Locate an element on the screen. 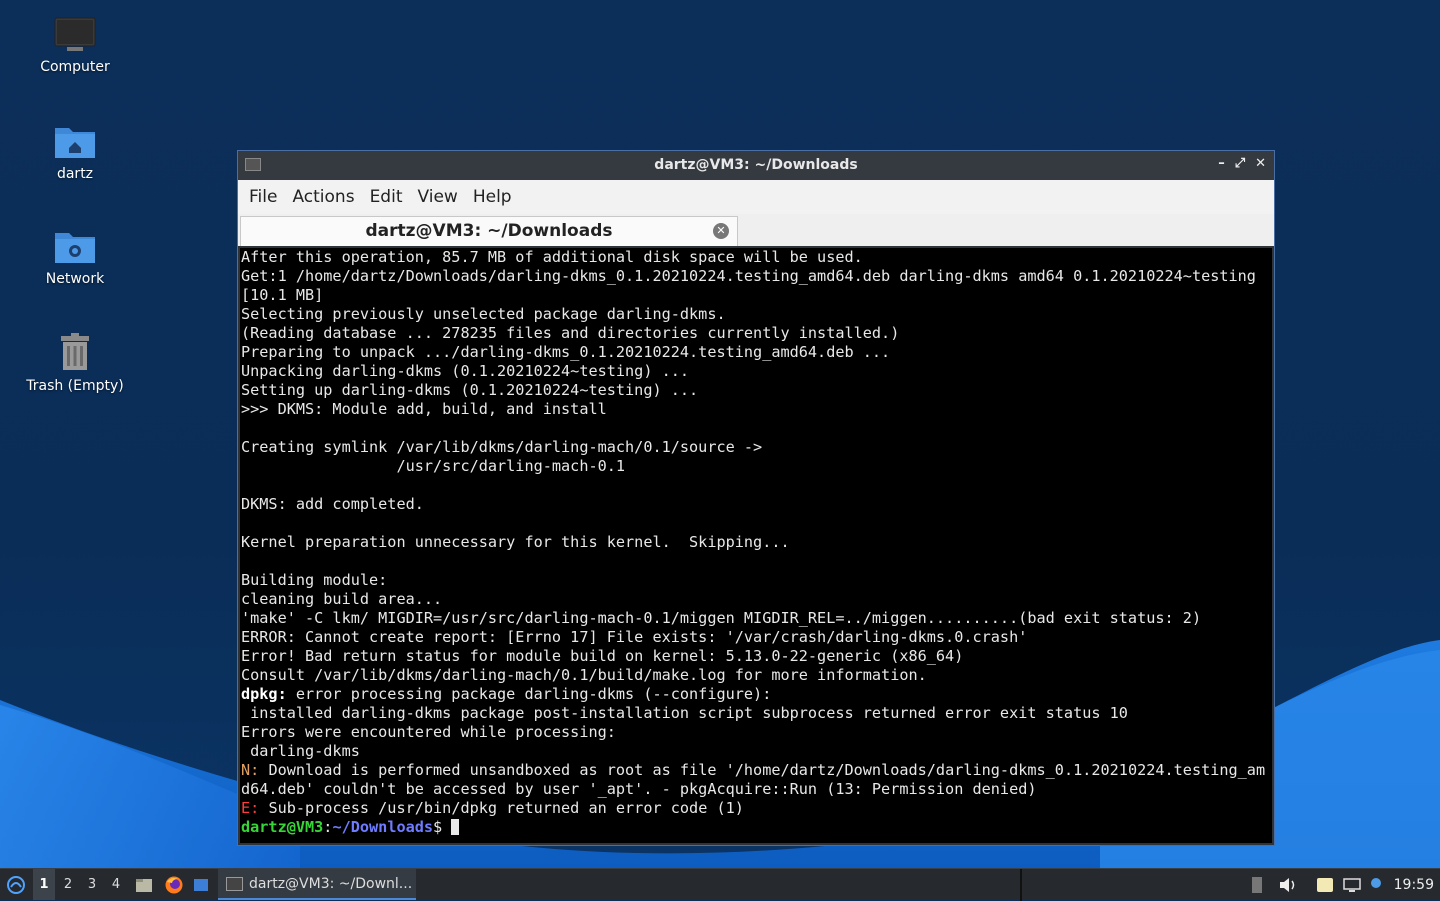 The height and width of the screenshot is (901, 1440). terminal-line: /usr/src/darling-mach-0.1 is located at coordinates (433, 466).